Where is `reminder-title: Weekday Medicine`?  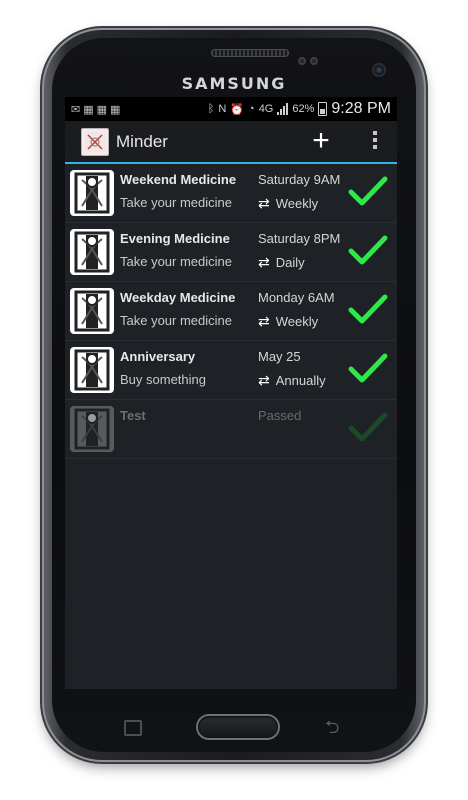 reminder-title: Weekday Medicine is located at coordinates (178, 297).